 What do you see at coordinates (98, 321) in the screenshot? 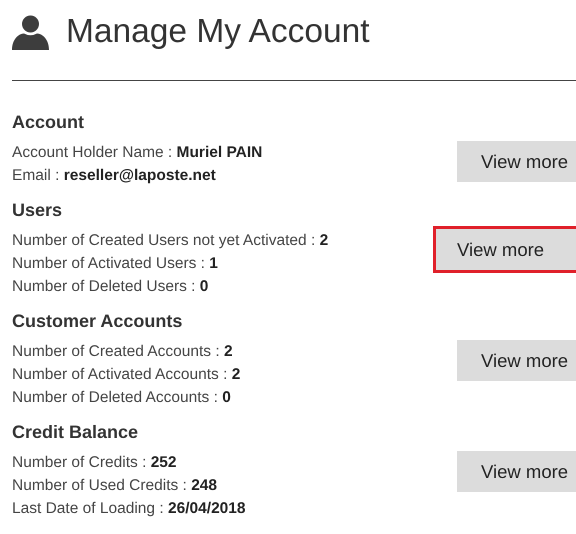
I see `section-heading: Customer Accounts` at bounding box center [98, 321].